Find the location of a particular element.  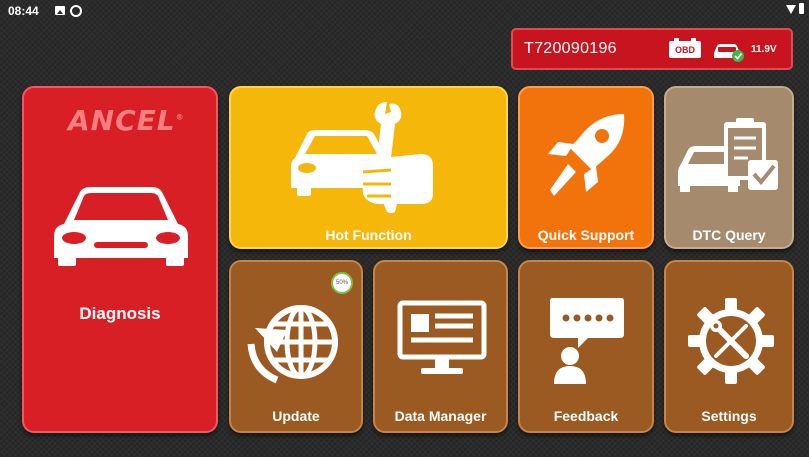

monitor-icon is located at coordinates (442, 337).